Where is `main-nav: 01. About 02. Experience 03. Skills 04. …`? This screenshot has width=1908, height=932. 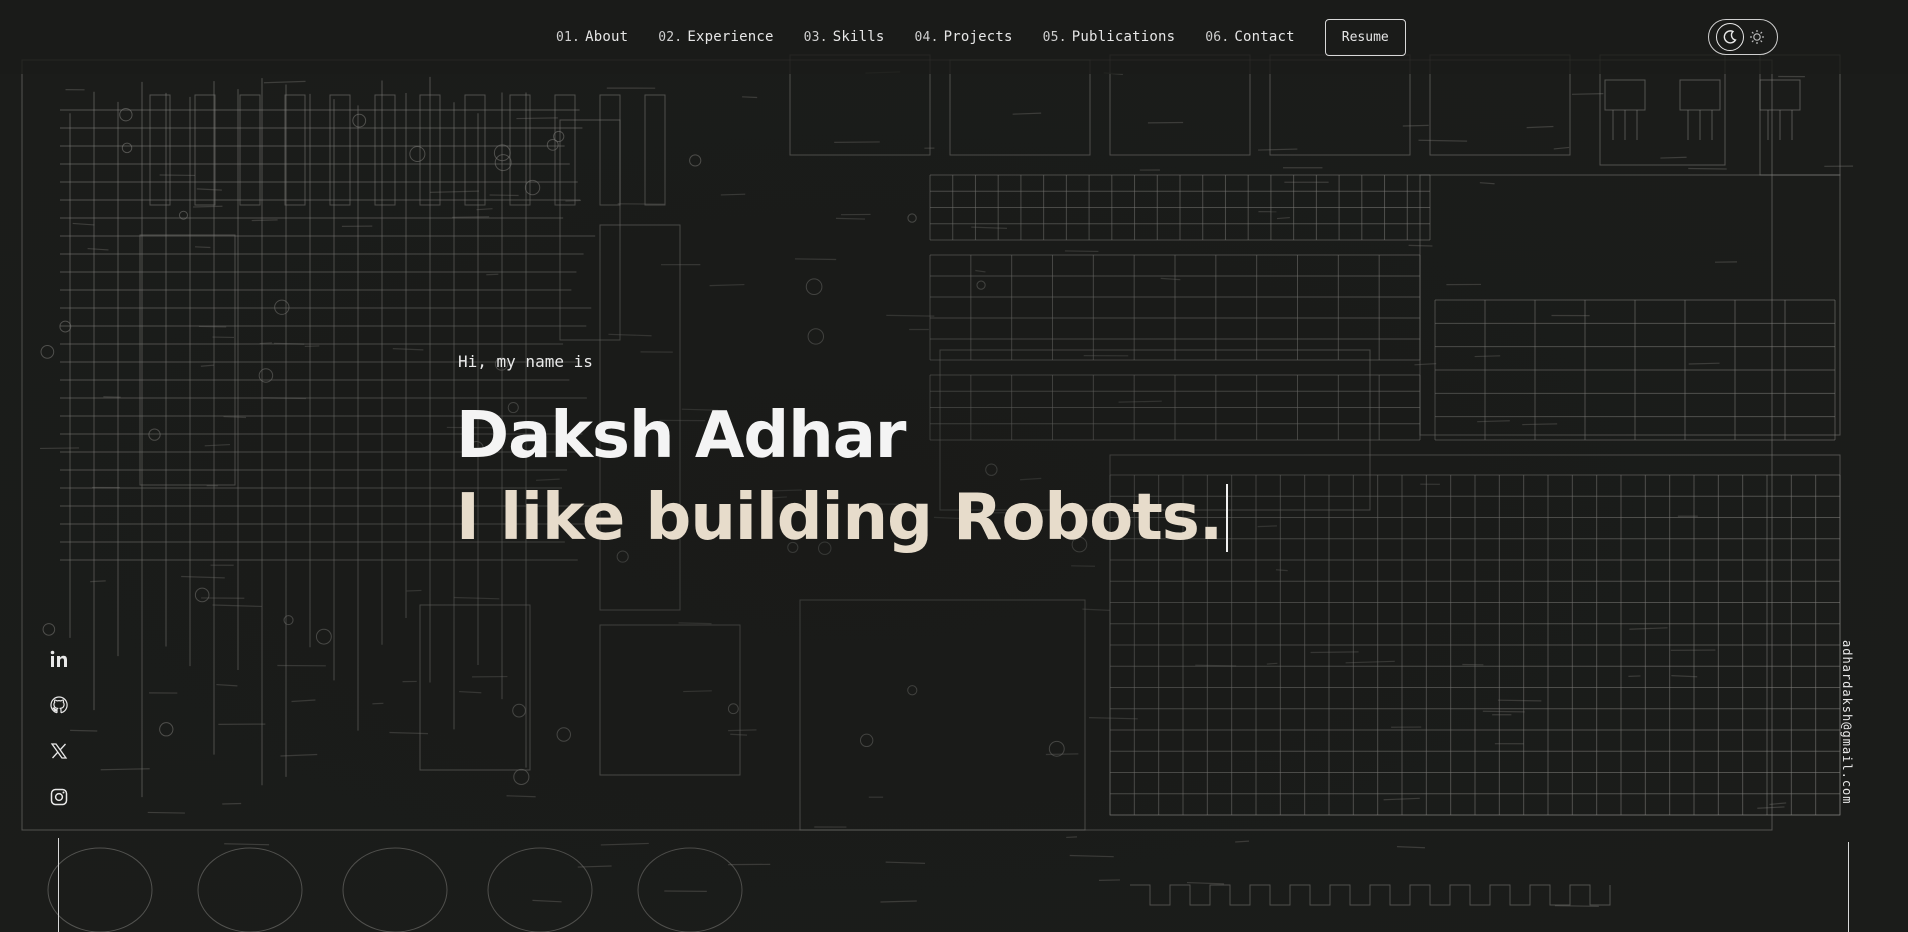
main-nav: 01. About 02. Experience 03. Skills 04. … is located at coordinates (981, 37).